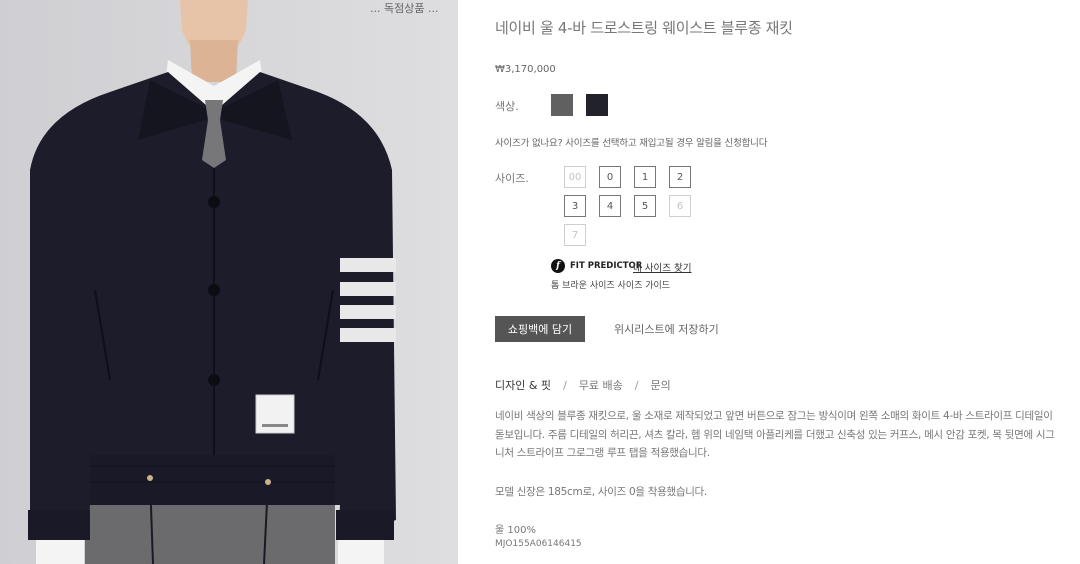  What do you see at coordinates (644, 28) in the screenshot?
I see `product-title: 네이비 울 4-바 드로스트링 웨이스트 블루종 재킷` at bounding box center [644, 28].